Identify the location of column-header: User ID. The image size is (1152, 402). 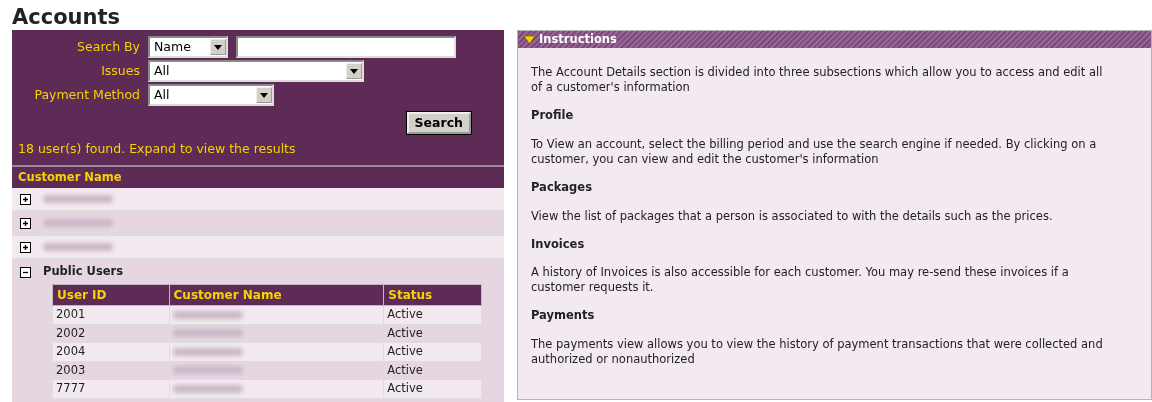
(111, 295).